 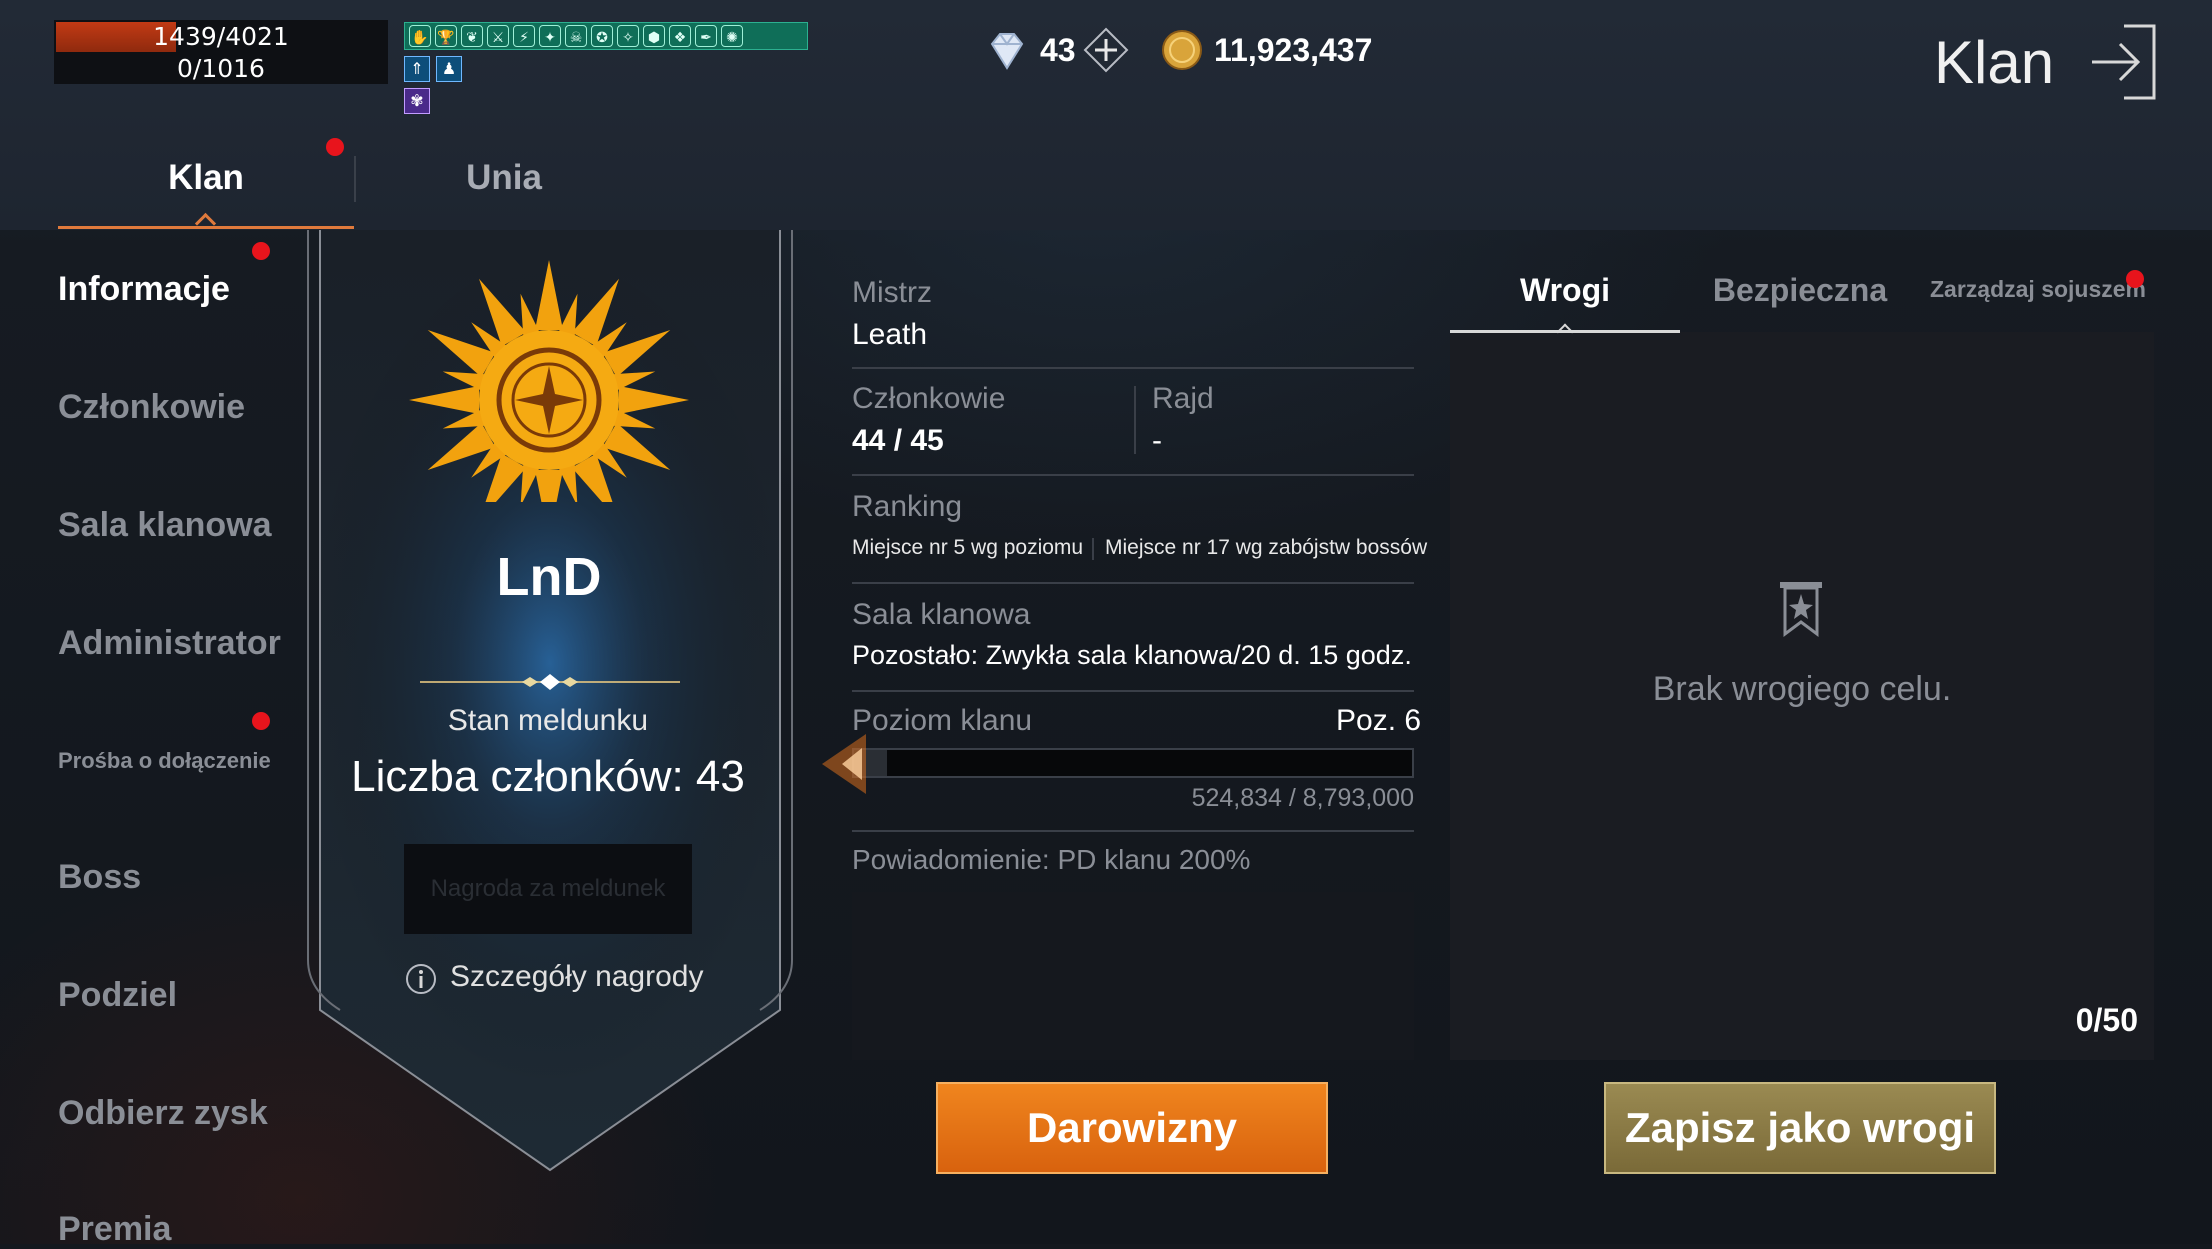 What do you see at coordinates (449, 69) in the screenshot?
I see `buff-icon: ♟` at bounding box center [449, 69].